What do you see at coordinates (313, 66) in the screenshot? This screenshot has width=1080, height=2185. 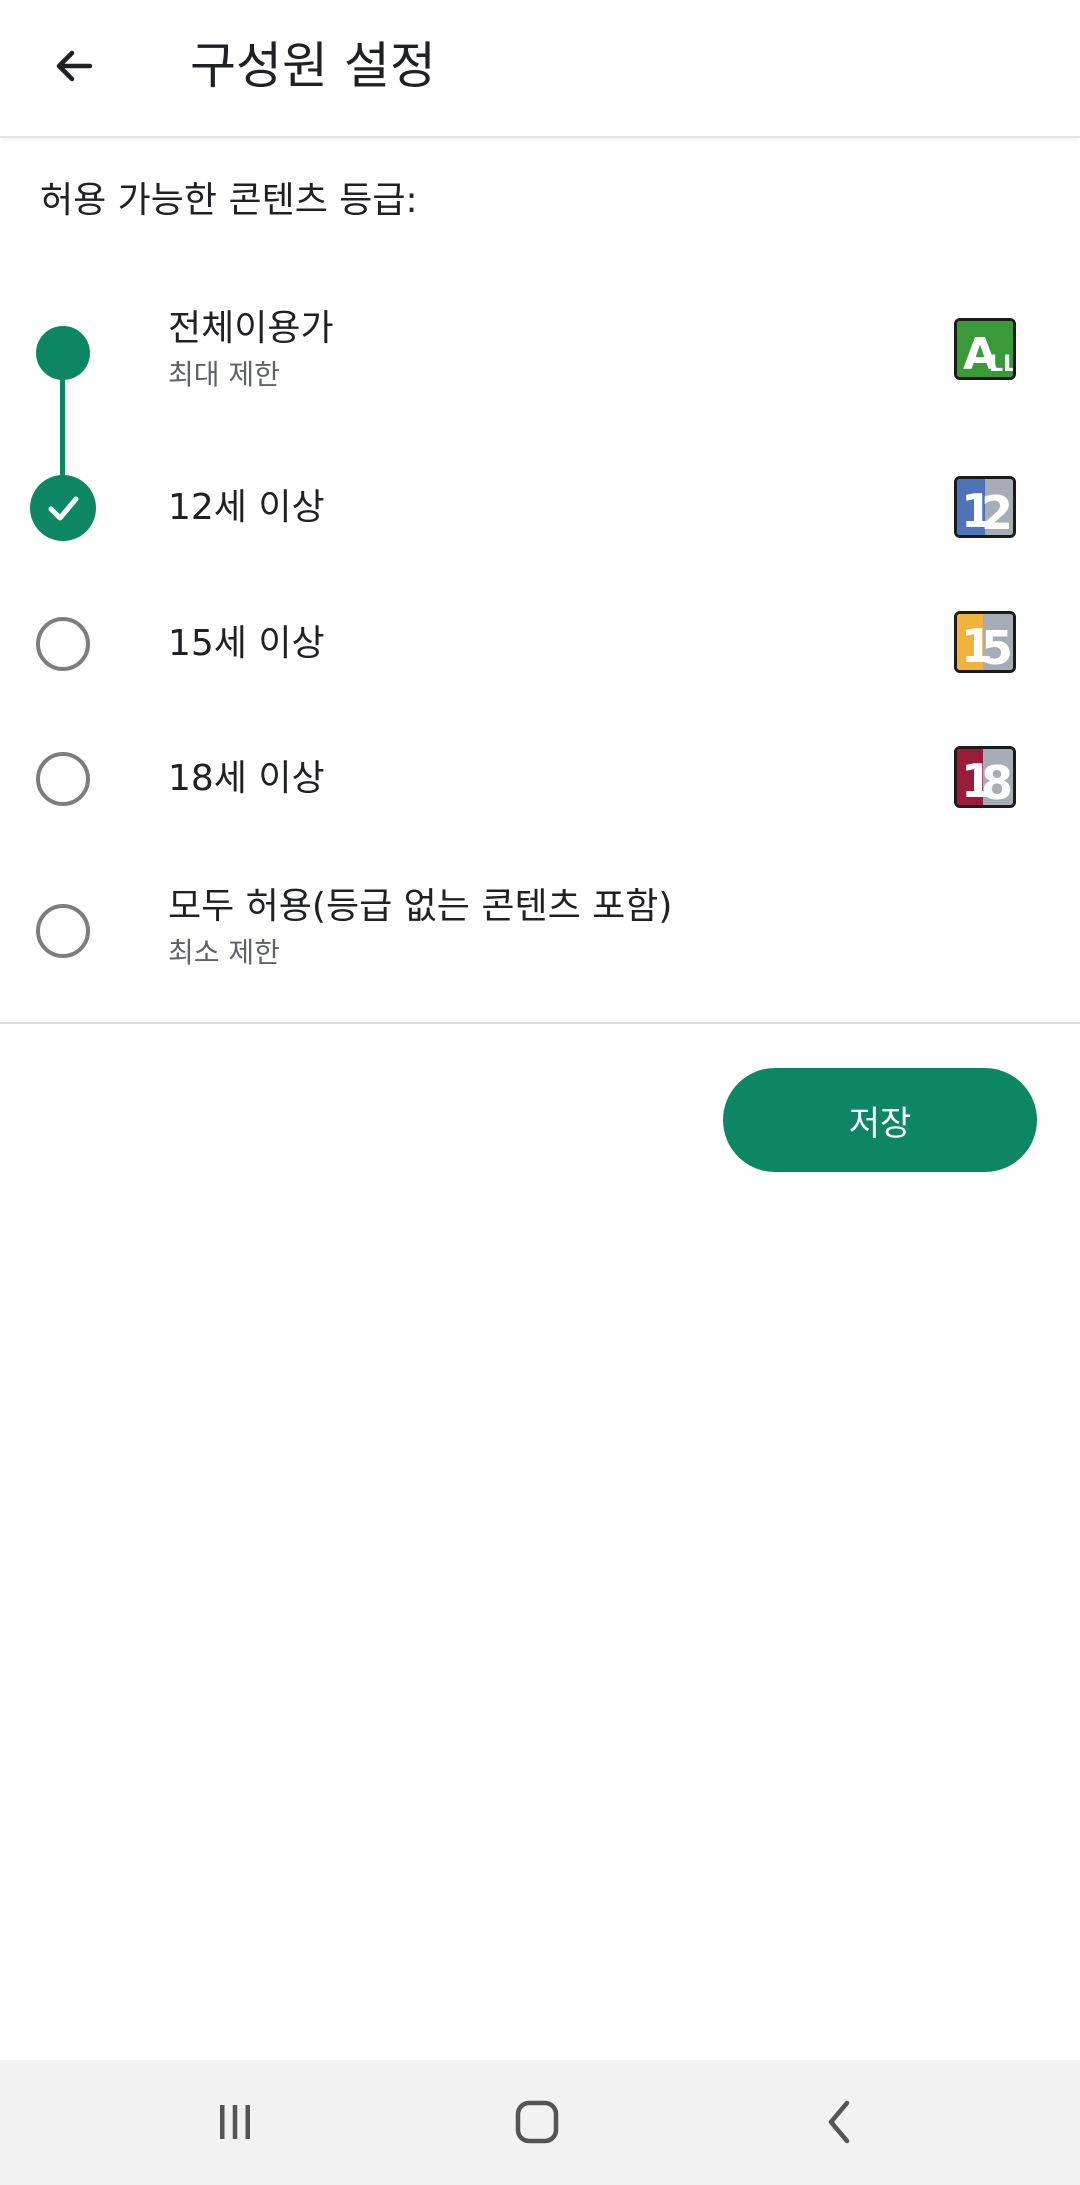 I see `page-title: 구성원 설정` at bounding box center [313, 66].